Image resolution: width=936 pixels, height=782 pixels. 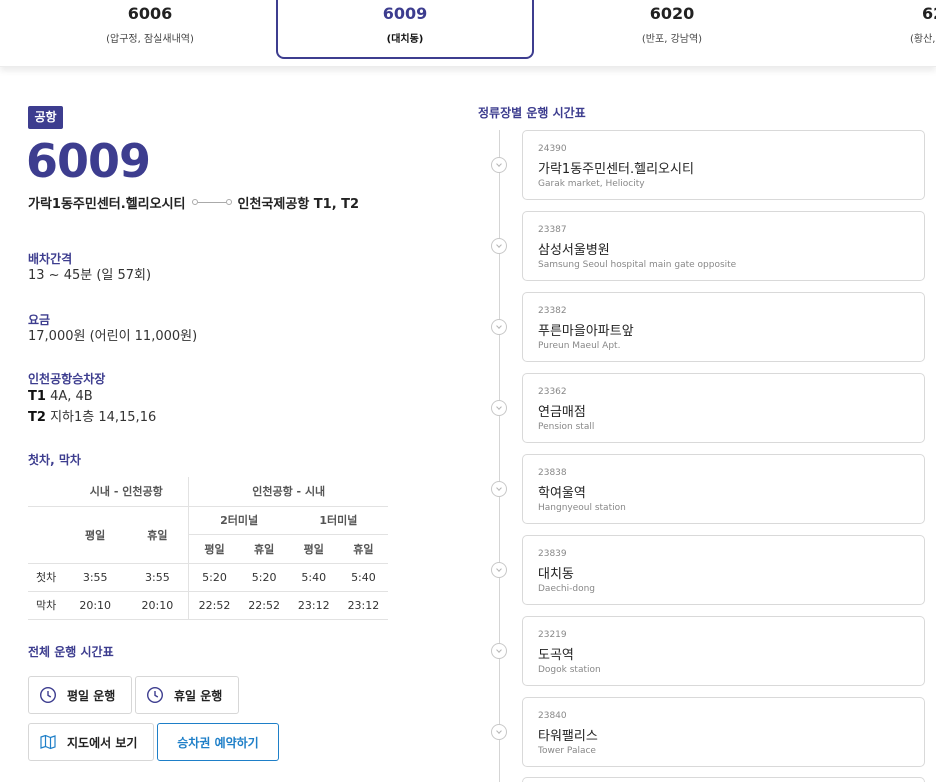 What do you see at coordinates (218, 742) in the screenshot?
I see `reserve-ticket-button: 승차권 예약하기` at bounding box center [218, 742].